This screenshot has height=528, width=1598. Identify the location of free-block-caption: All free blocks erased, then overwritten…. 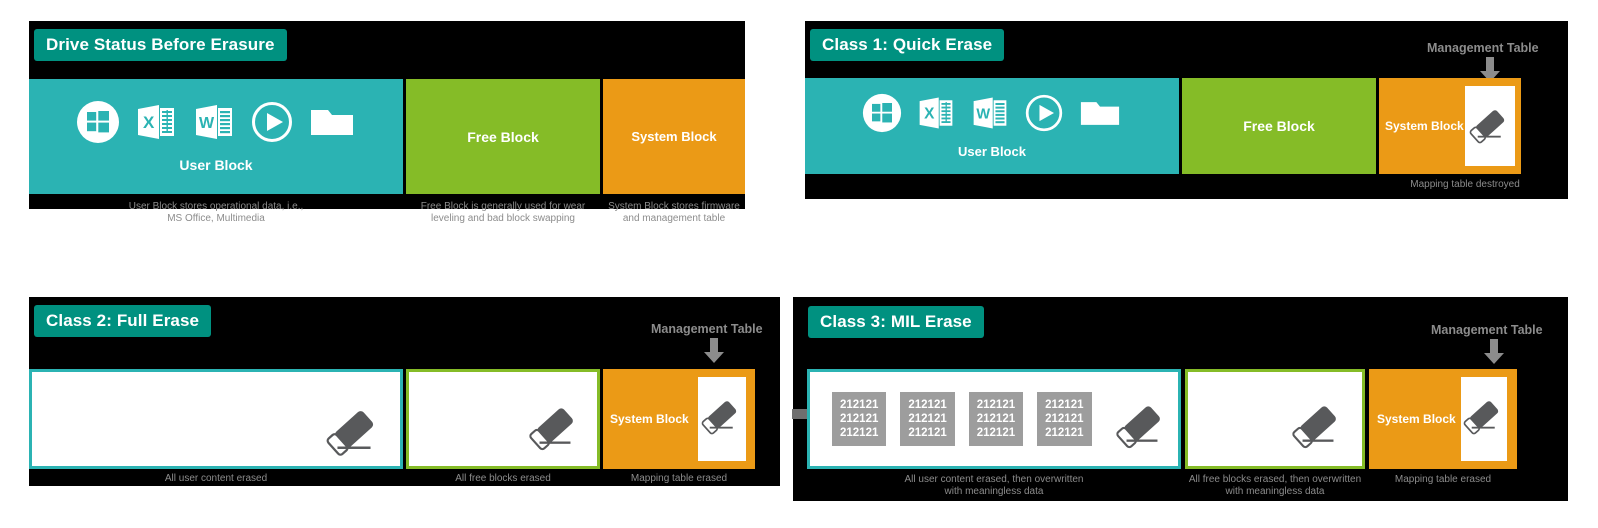
(1275, 485).